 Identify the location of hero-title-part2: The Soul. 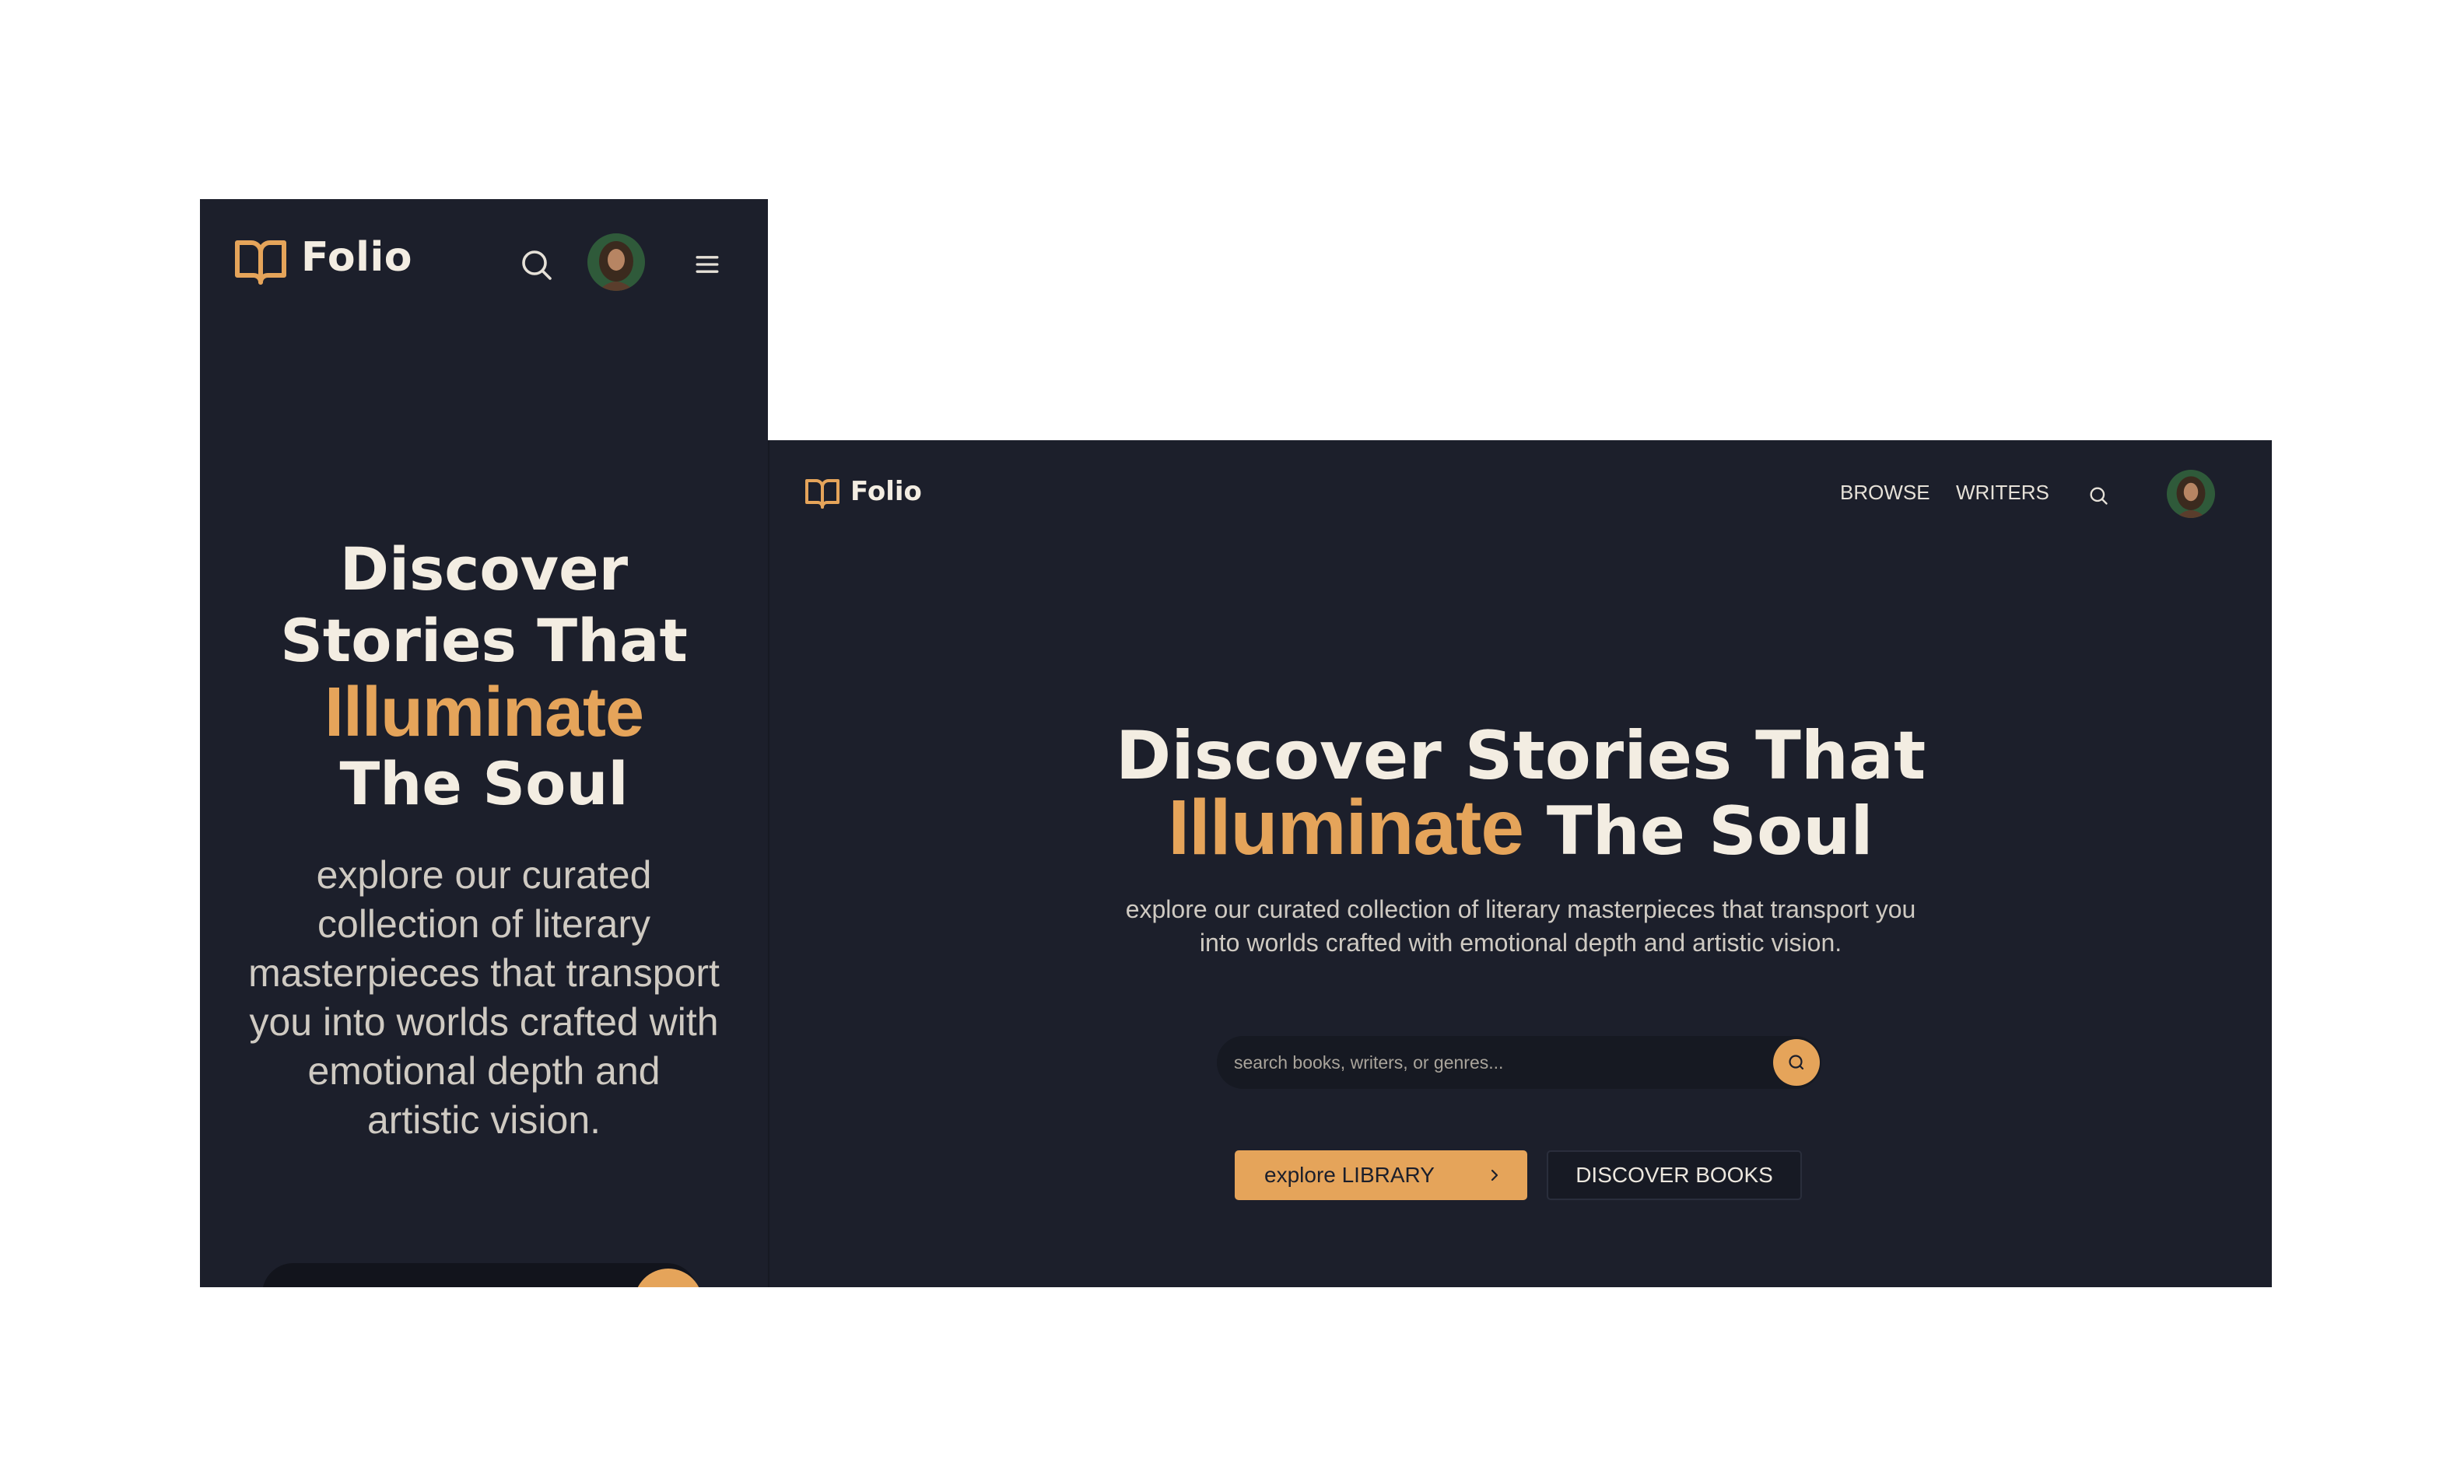
(1709, 832).